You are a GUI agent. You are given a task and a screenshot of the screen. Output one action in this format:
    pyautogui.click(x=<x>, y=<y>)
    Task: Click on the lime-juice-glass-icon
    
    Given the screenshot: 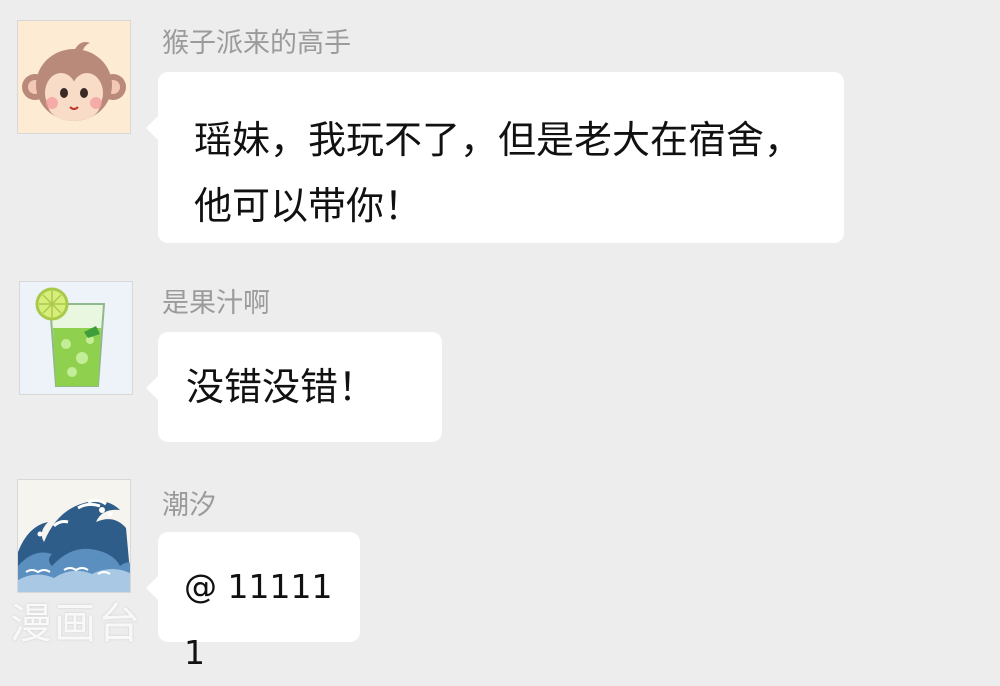 What is the action you would take?
    pyautogui.click(x=76, y=338)
    